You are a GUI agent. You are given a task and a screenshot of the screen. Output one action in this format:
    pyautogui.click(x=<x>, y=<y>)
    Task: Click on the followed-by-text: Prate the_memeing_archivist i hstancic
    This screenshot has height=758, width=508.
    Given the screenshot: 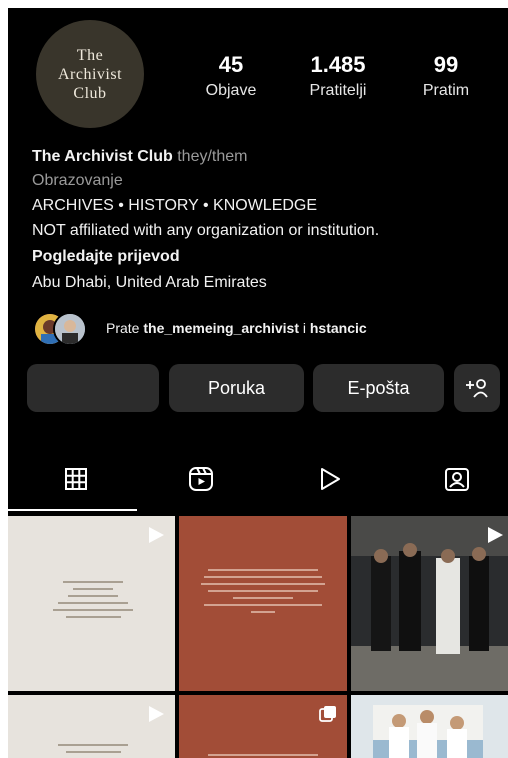 What is the action you would take?
    pyautogui.click(x=236, y=328)
    